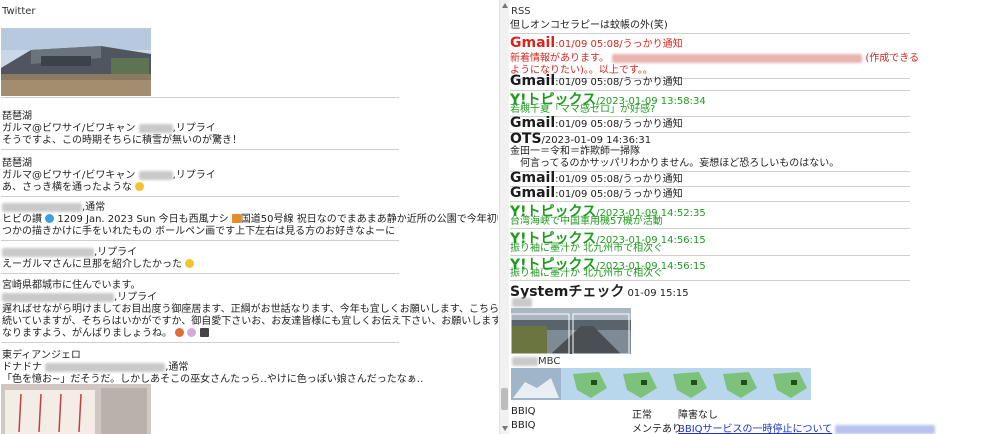 The image size is (999, 434). Describe the element at coordinates (41, 356) in the screenshot. I see `tweet-author: 東ディアンジェロ` at that location.